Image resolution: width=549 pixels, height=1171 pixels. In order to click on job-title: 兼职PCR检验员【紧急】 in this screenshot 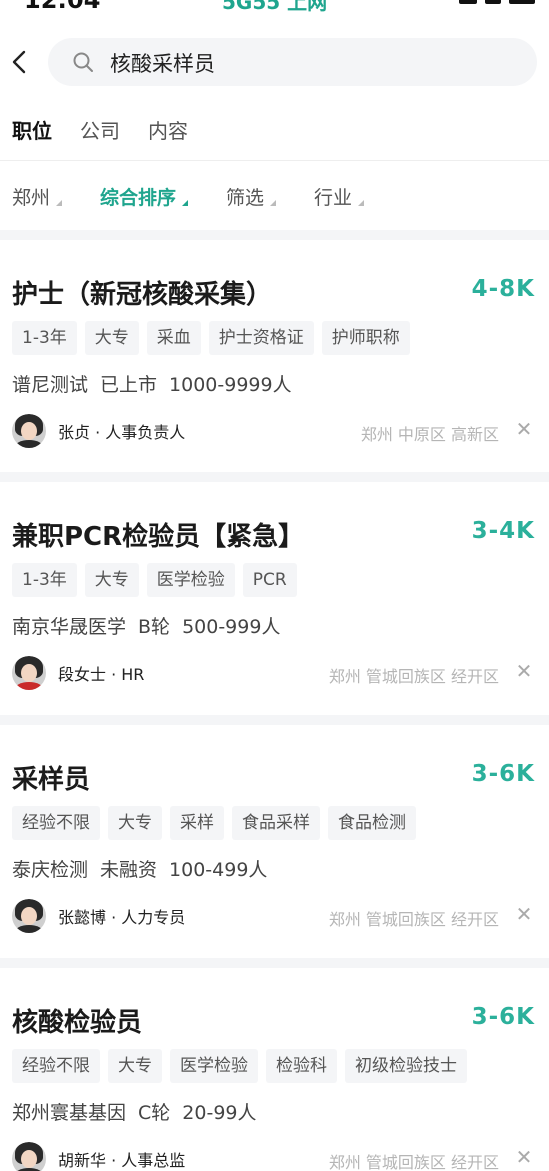, I will do `click(158, 537)`.